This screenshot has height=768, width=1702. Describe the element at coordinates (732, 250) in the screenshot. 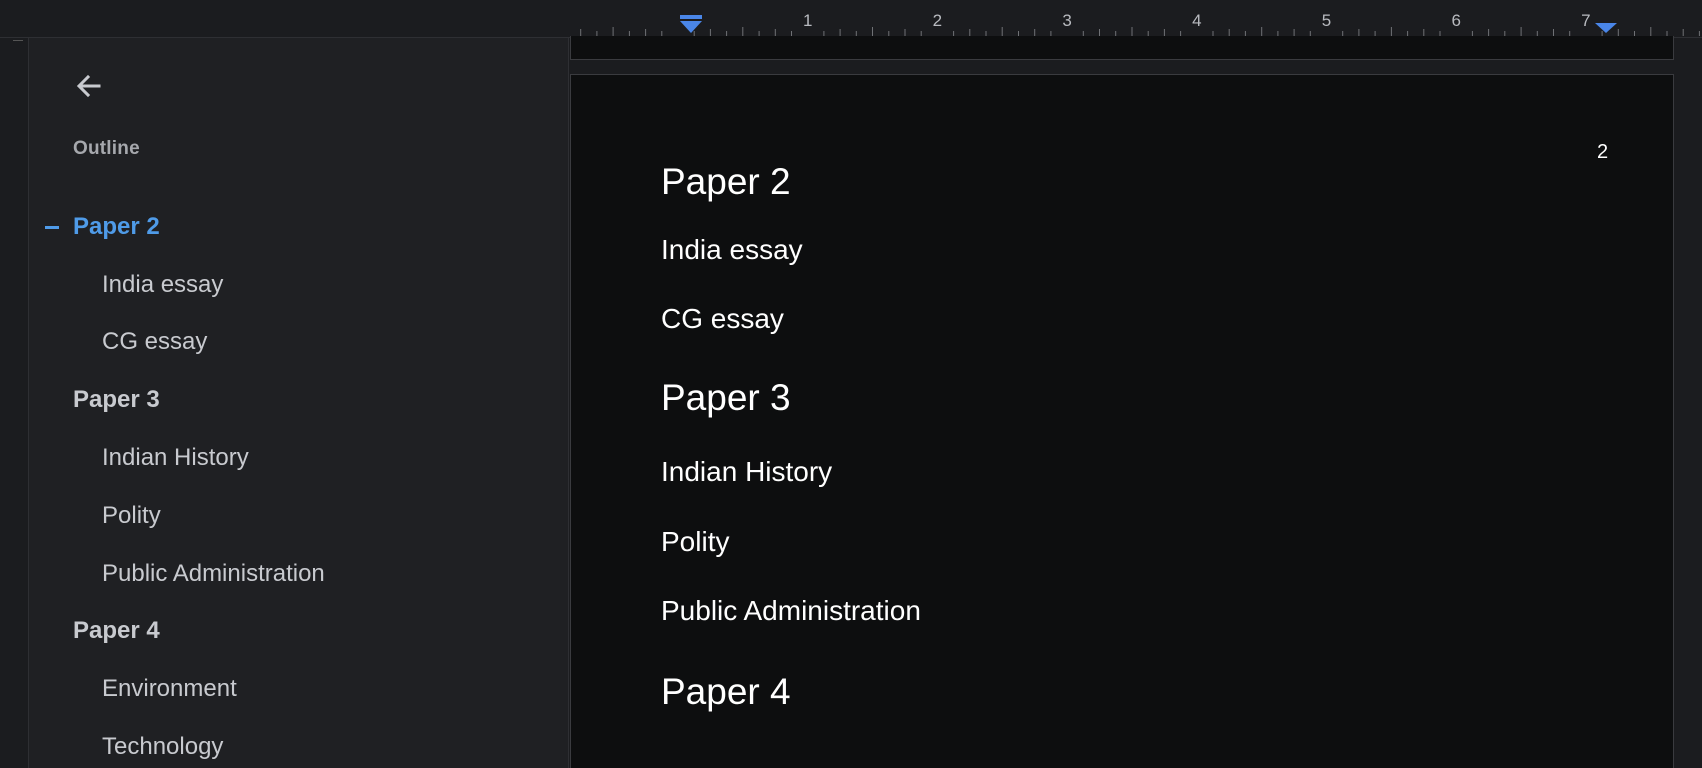

I see `document-subheading: India essay` at that location.